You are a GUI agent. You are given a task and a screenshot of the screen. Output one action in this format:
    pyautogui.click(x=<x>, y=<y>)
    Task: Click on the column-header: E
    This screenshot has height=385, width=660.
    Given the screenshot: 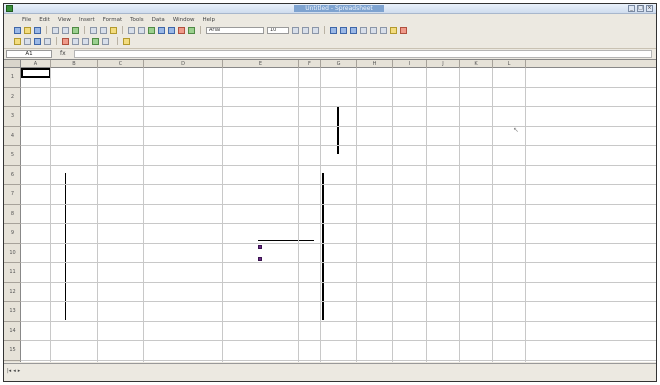 What is the action you would take?
    pyautogui.click(x=261, y=64)
    